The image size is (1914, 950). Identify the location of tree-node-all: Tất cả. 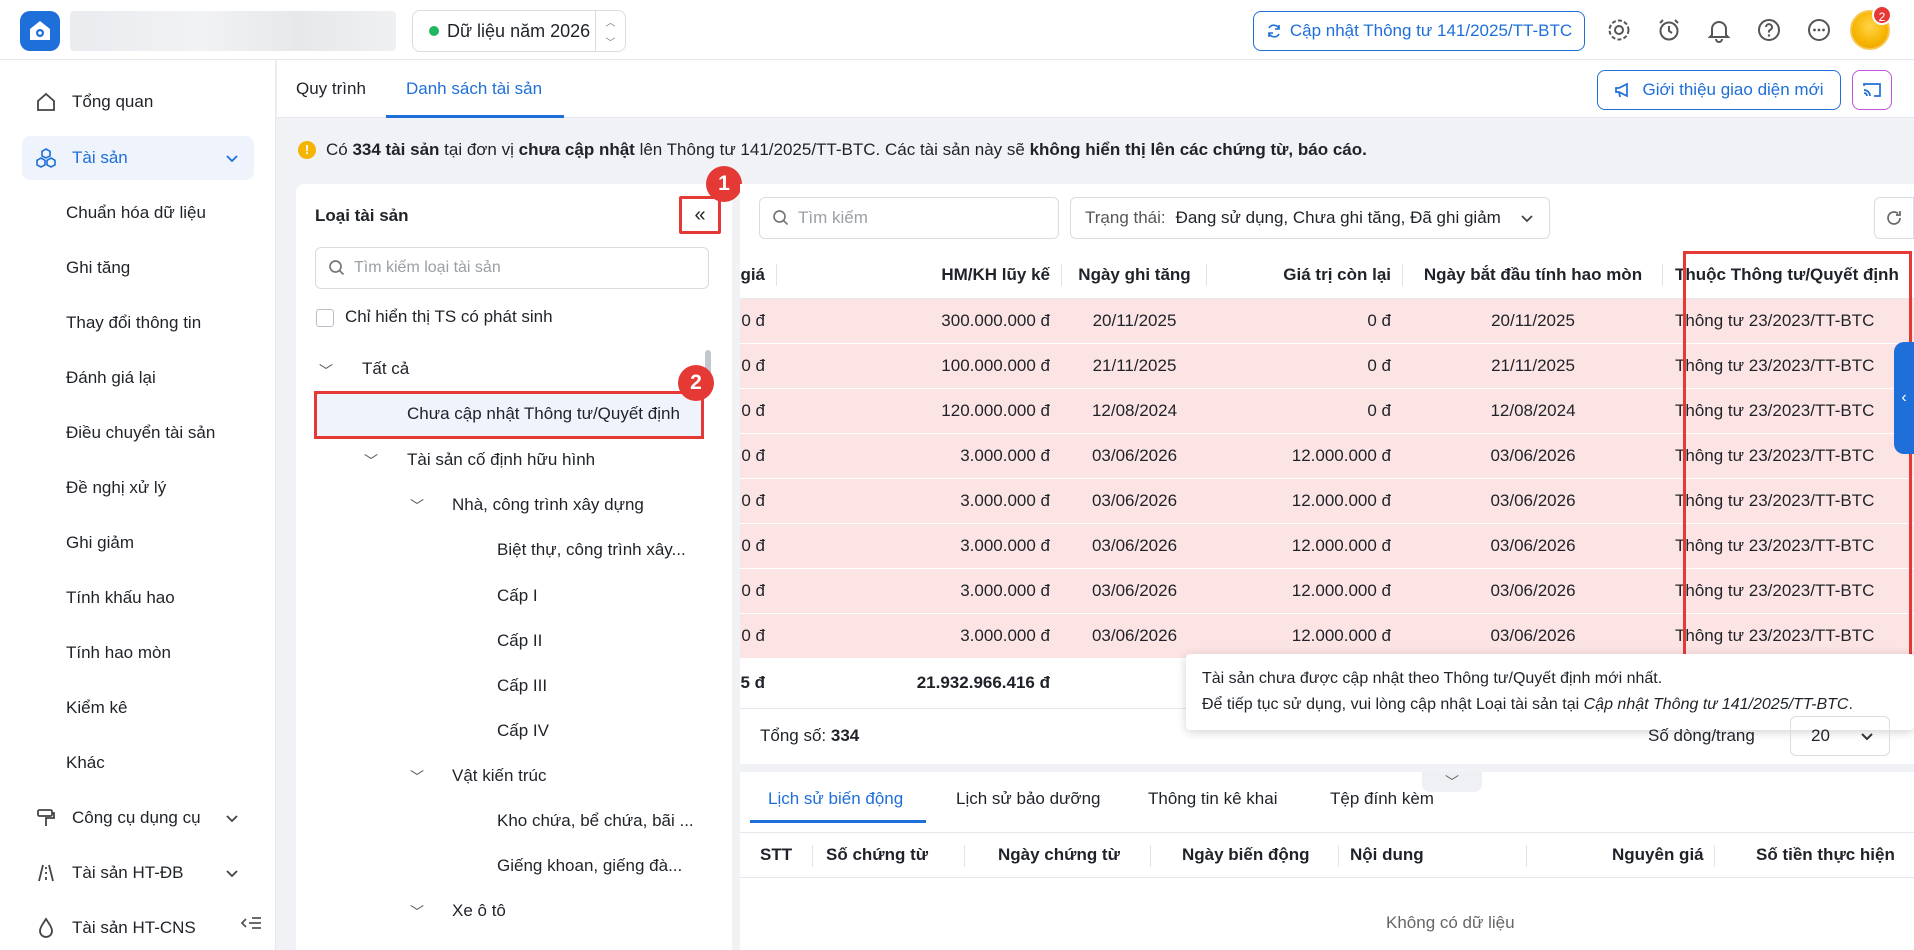
(385, 369).